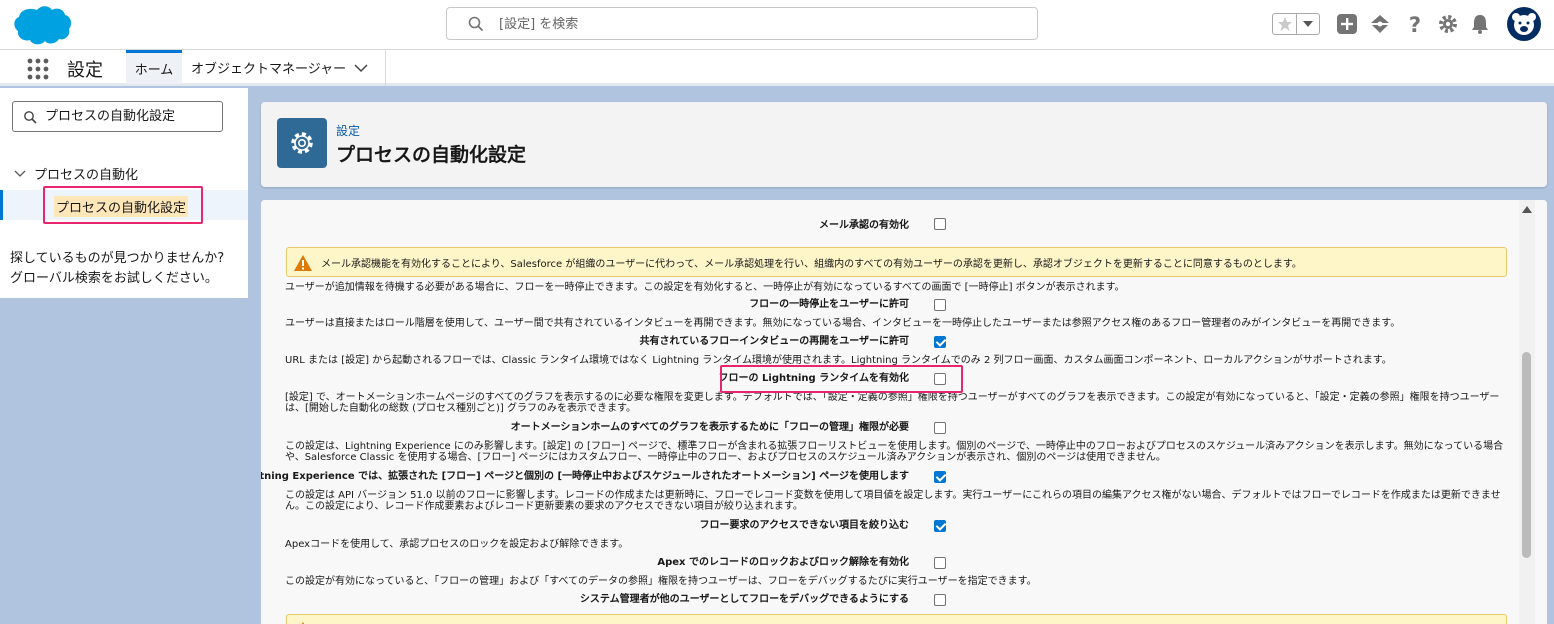  Describe the element at coordinates (303, 263) in the screenshot. I see `warning-icon` at that location.